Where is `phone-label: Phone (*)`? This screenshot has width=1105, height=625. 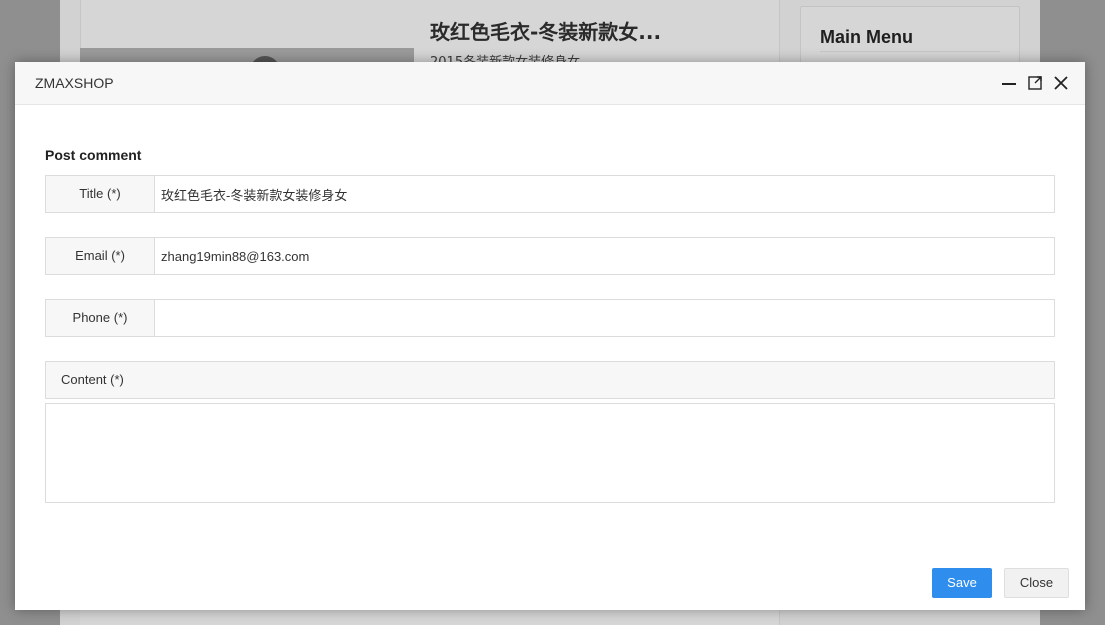
phone-label: Phone (*) is located at coordinates (100, 318).